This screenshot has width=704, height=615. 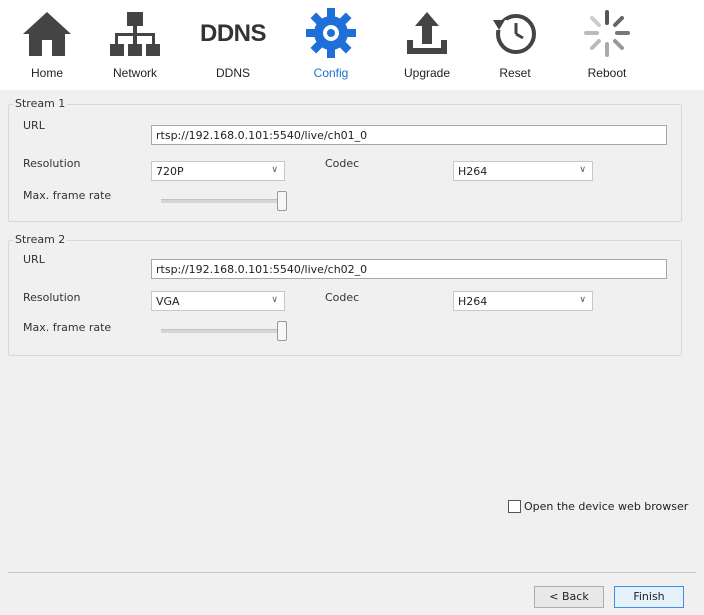 What do you see at coordinates (47, 34) in the screenshot?
I see `home-icon` at bounding box center [47, 34].